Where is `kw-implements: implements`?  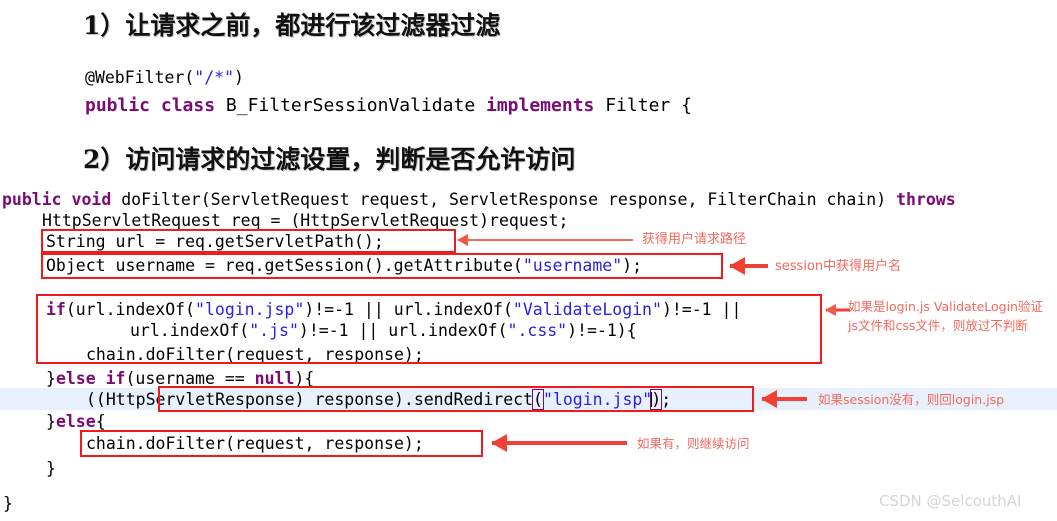 kw-implements: implements is located at coordinates (540, 105).